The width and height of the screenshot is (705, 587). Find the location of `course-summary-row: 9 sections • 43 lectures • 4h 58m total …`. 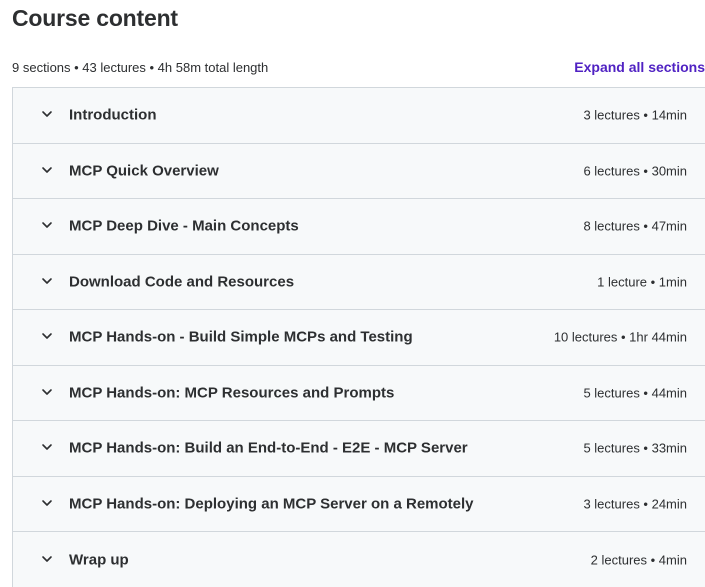

course-summary-row: 9 sections • 43 lectures • 4h 58m total … is located at coordinates (358, 68).